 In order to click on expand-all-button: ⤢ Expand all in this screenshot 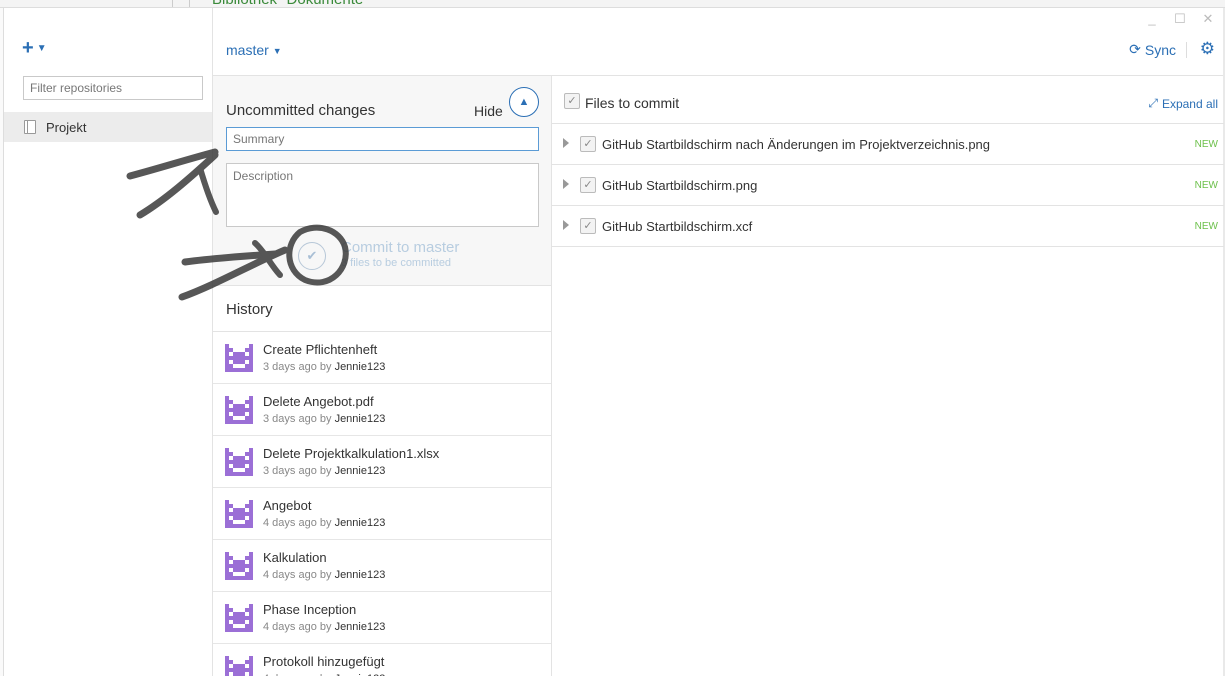, I will do `click(1183, 103)`.